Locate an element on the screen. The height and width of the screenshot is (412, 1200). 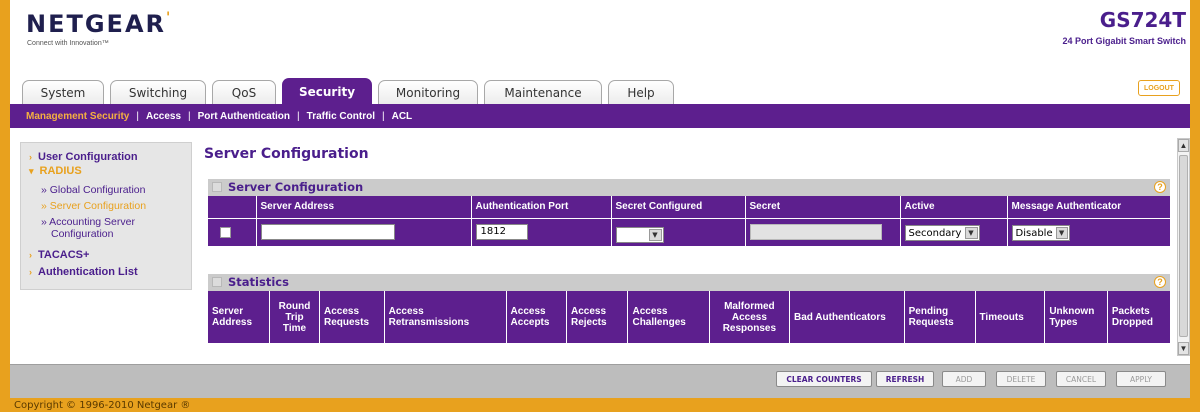
subnav-port-authentication: Port Authentication is located at coordinates (244, 116).